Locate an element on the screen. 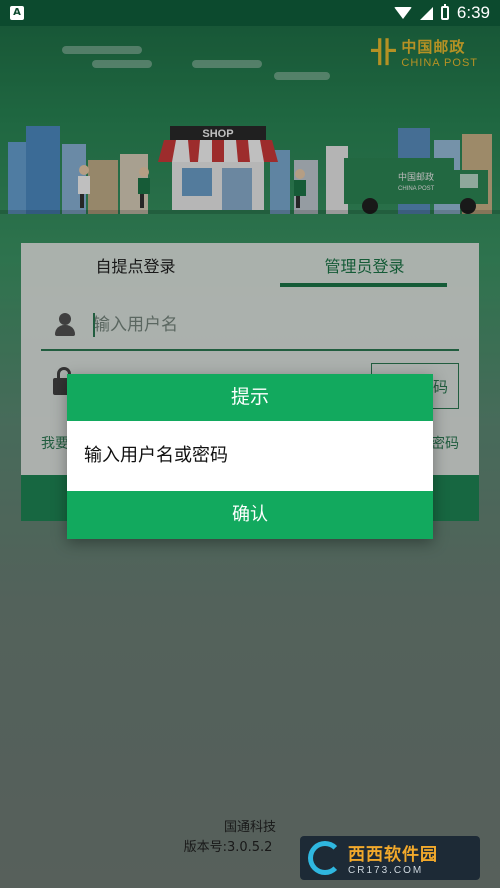 This screenshot has height=888, width=500. alert-dialog: 提示 输入用户名或密码 确认 is located at coordinates (250, 456).